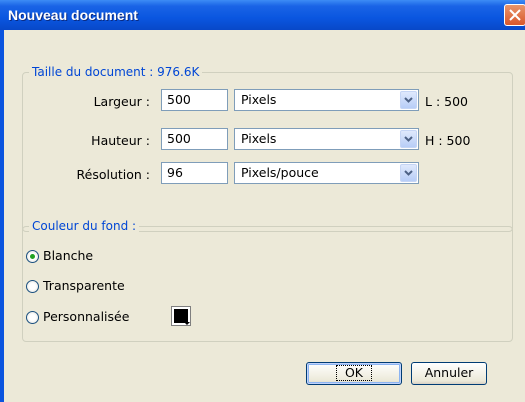  I want to click on ok-button-label: OK, so click(354, 373).